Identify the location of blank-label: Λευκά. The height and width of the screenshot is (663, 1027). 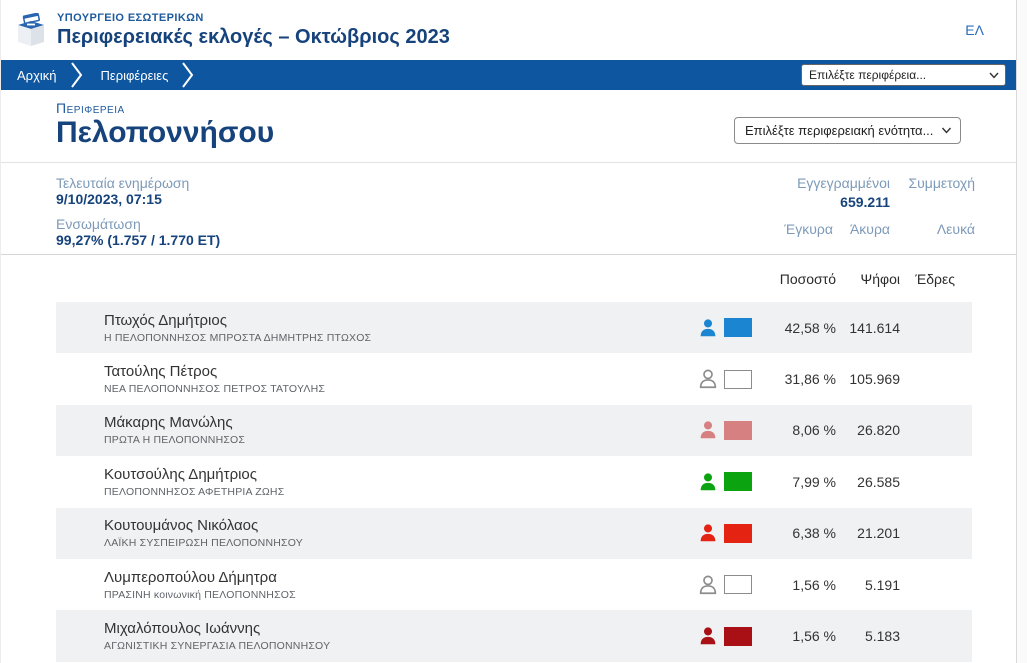
(955, 229).